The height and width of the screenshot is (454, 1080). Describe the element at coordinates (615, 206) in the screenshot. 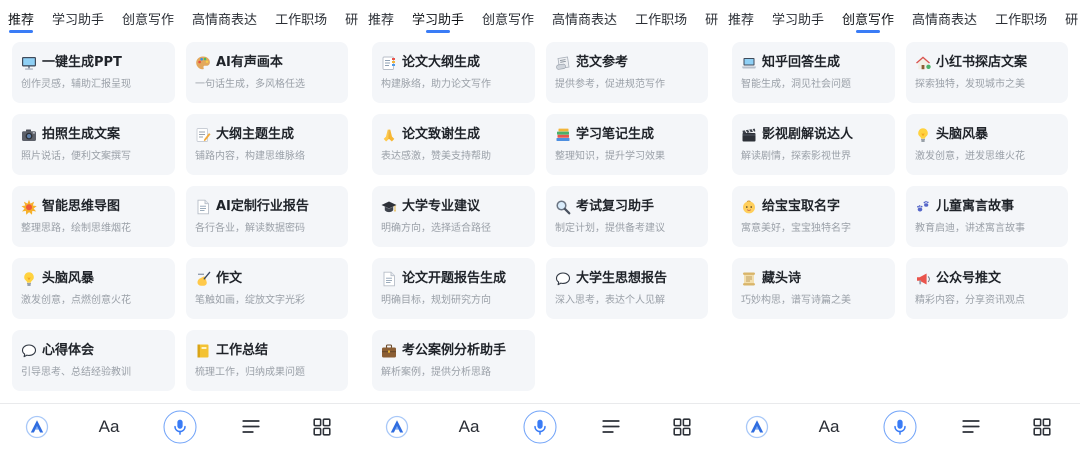

I see `feature-card-title: 考试复习助手` at that location.